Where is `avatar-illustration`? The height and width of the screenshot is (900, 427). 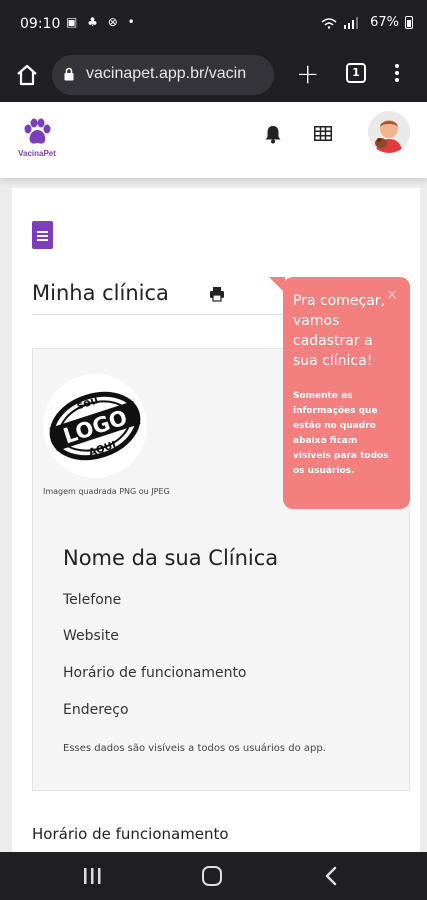 avatar-illustration is located at coordinates (389, 132).